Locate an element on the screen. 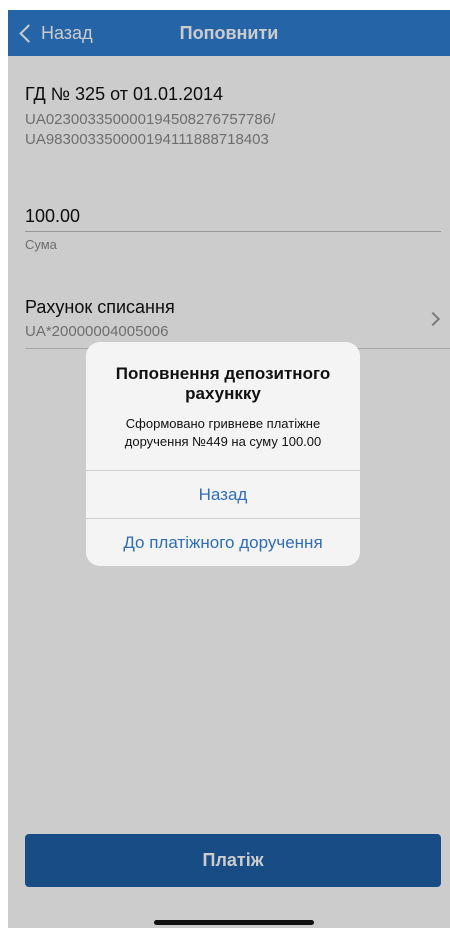 The image size is (450, 928). alert-go-to-payment-button: До платіжного доручення is located at coordinates (223, 542).